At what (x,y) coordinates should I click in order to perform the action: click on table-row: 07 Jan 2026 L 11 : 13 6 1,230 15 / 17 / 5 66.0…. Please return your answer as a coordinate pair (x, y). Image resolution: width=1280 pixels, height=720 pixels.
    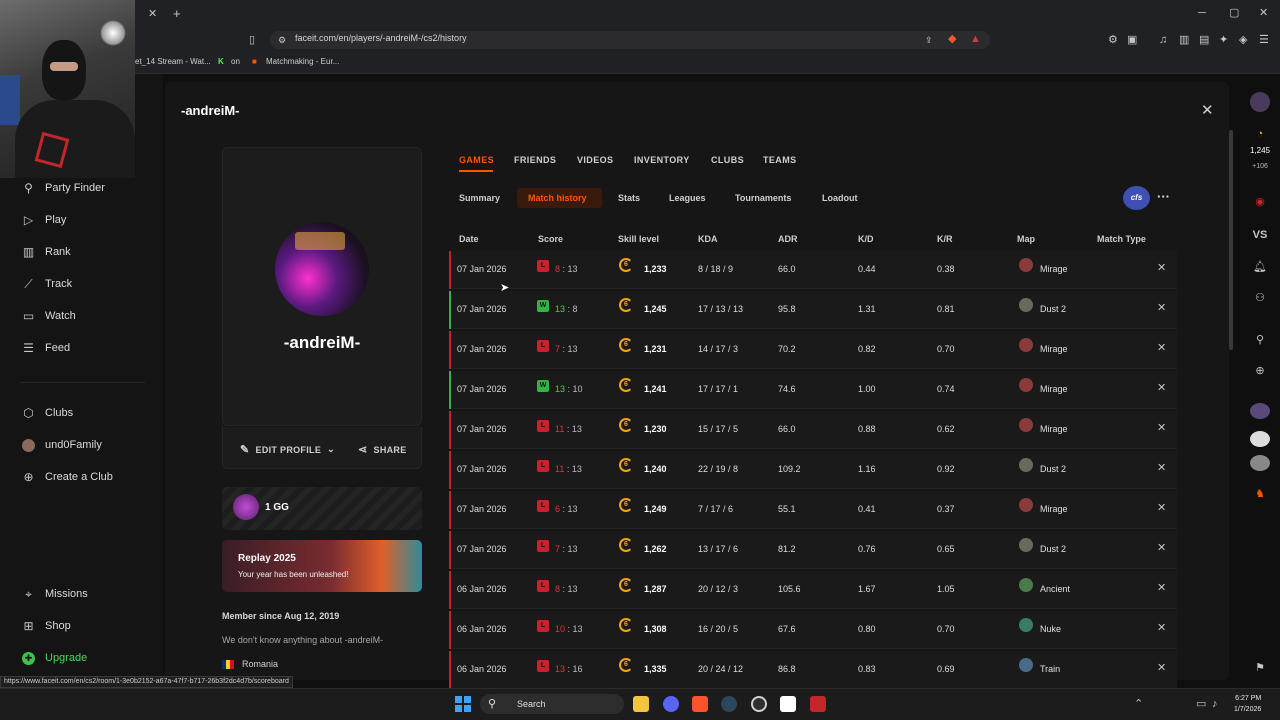
    Looking at the image, I should click on (813, 430).